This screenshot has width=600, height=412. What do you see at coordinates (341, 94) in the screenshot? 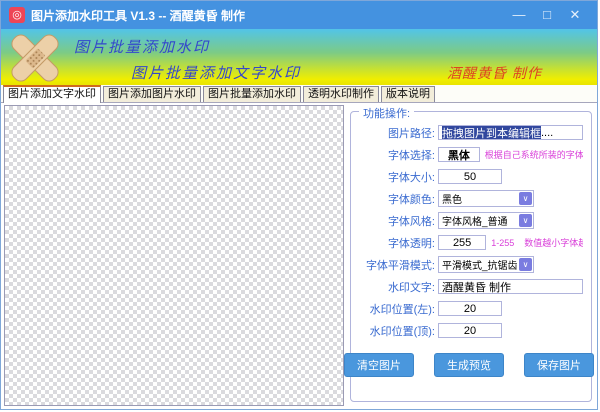
I see `tab-transparent-watermark: 透明水印制作` at bounding box center [341, 94].